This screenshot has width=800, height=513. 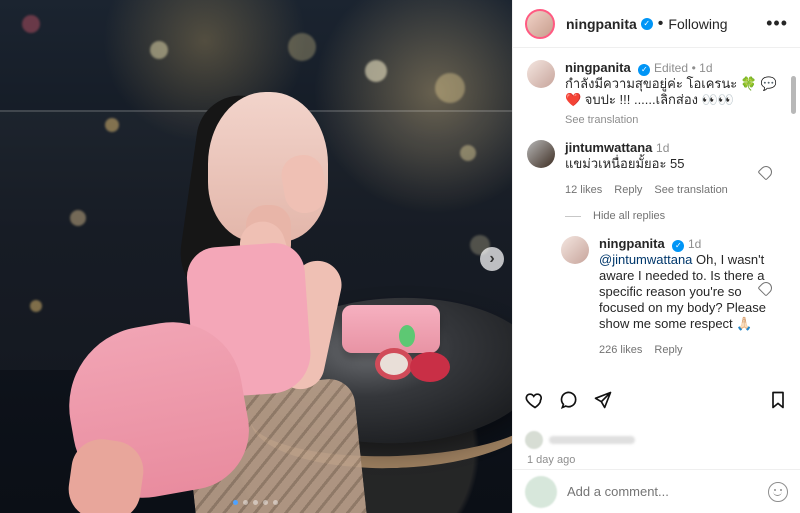 What do you see at coordinates (628, 190) in the screenshot?
I see `comment-reply-button: Reply` at bounding box center [628, 190].